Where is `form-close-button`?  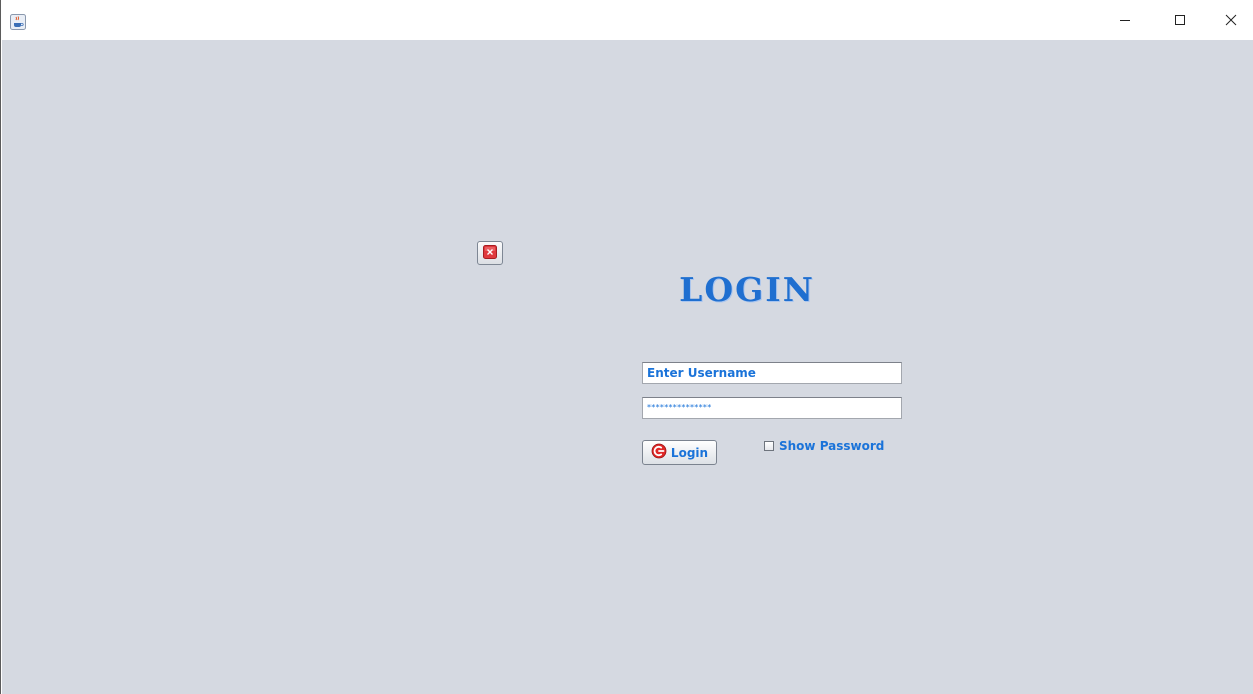
form-close-button is located at coordinates (490, 253).